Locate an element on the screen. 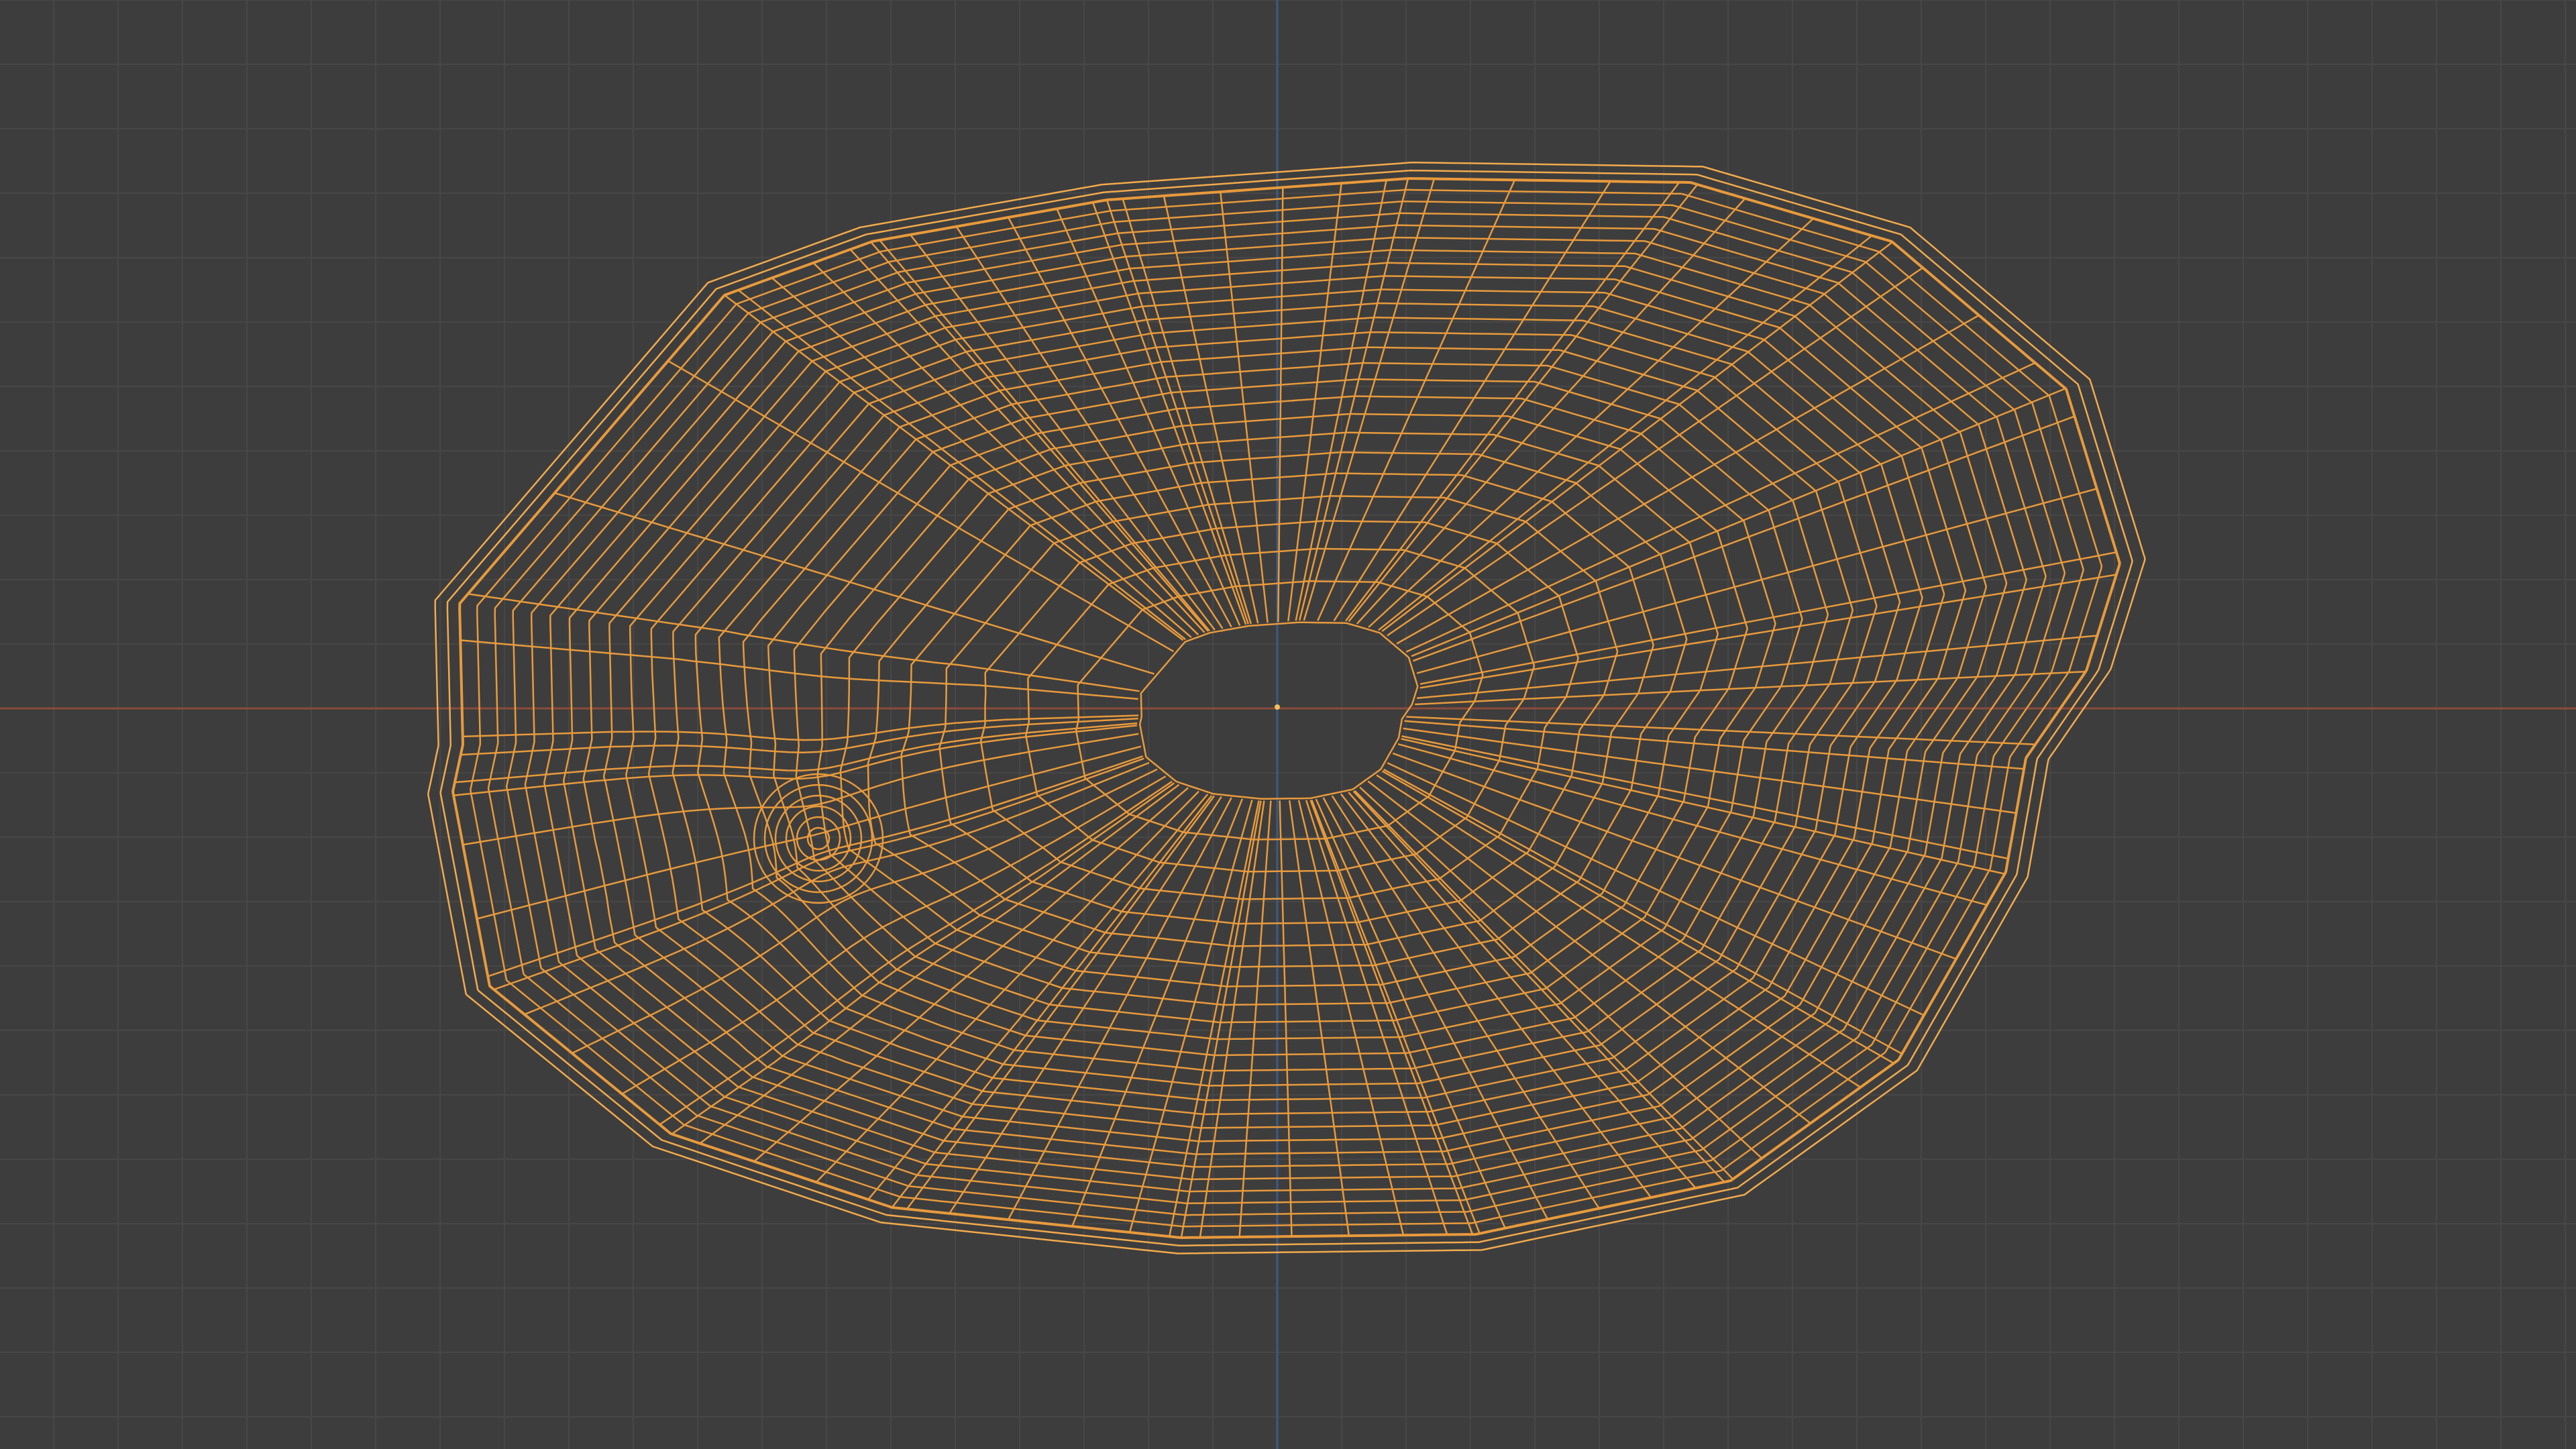 The height and width of the screenshot is (1449, 2576). object-origin-point is located at coordinates (1277, 707).